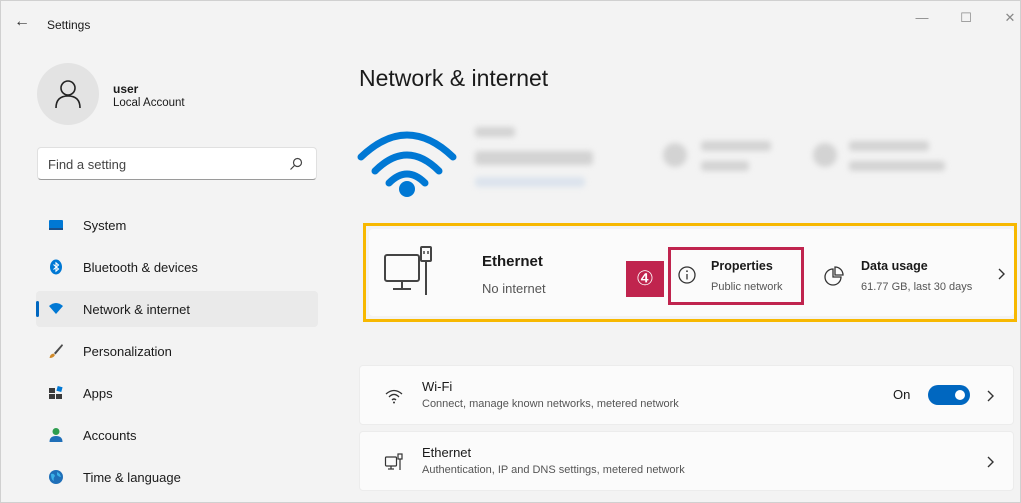  I want to click on sidebar-item-label: System, so click(105, 225).